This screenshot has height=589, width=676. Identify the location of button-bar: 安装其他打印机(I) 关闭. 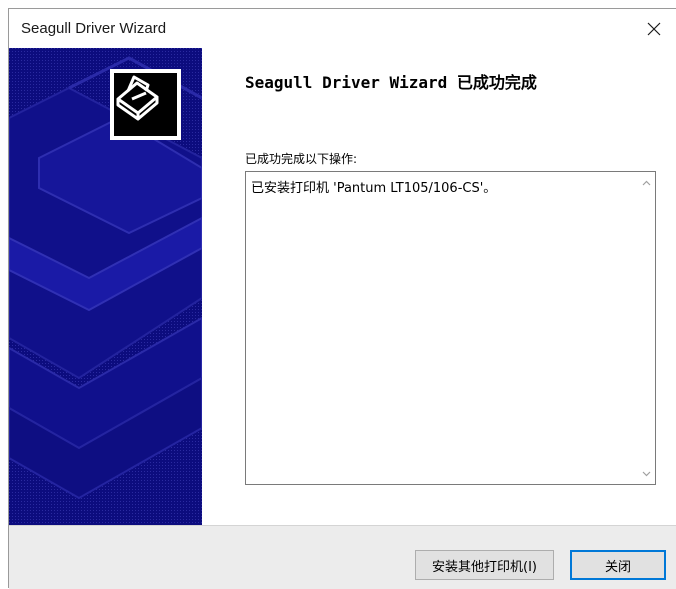
(342, 557).